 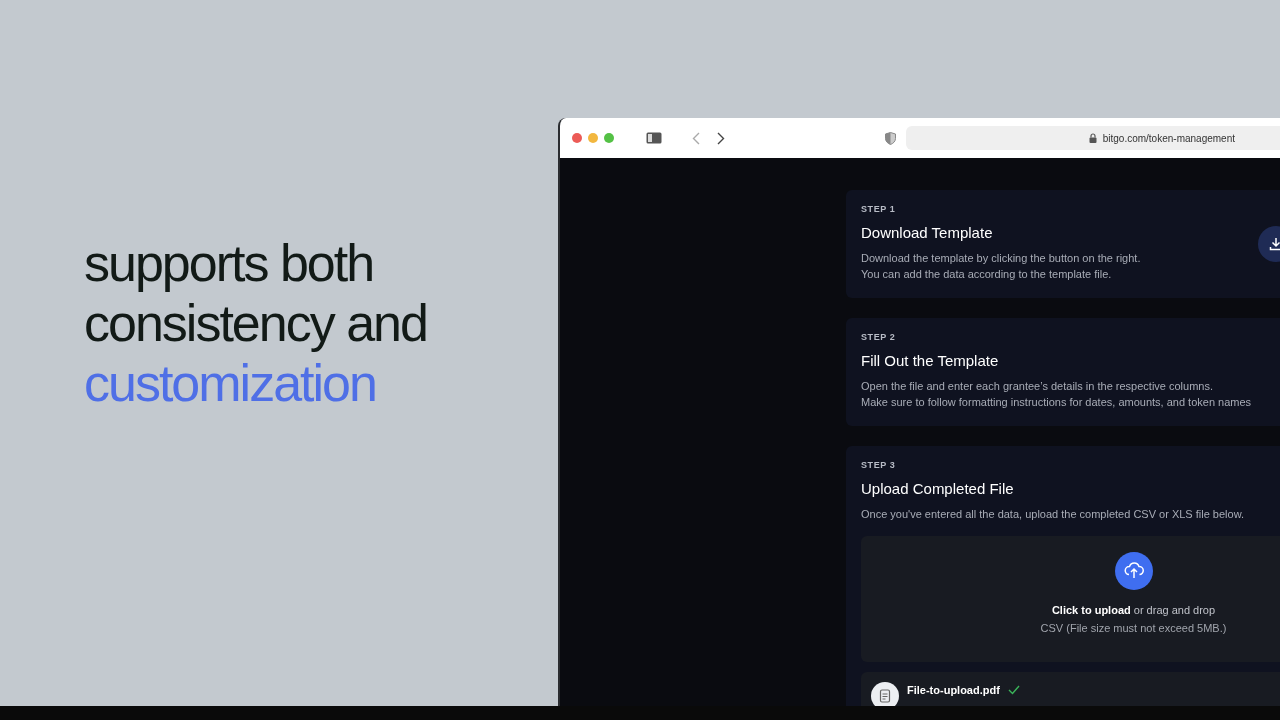 What do you see at coordinates (577, 138) in the screenshot?
I see `close-icon` at bounding box center [577, 138].